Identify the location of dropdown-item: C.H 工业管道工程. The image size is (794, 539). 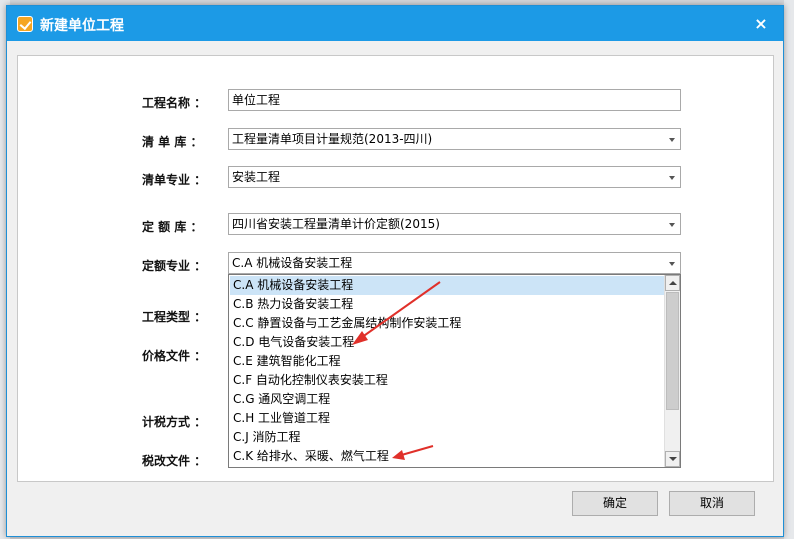
(448, 418).